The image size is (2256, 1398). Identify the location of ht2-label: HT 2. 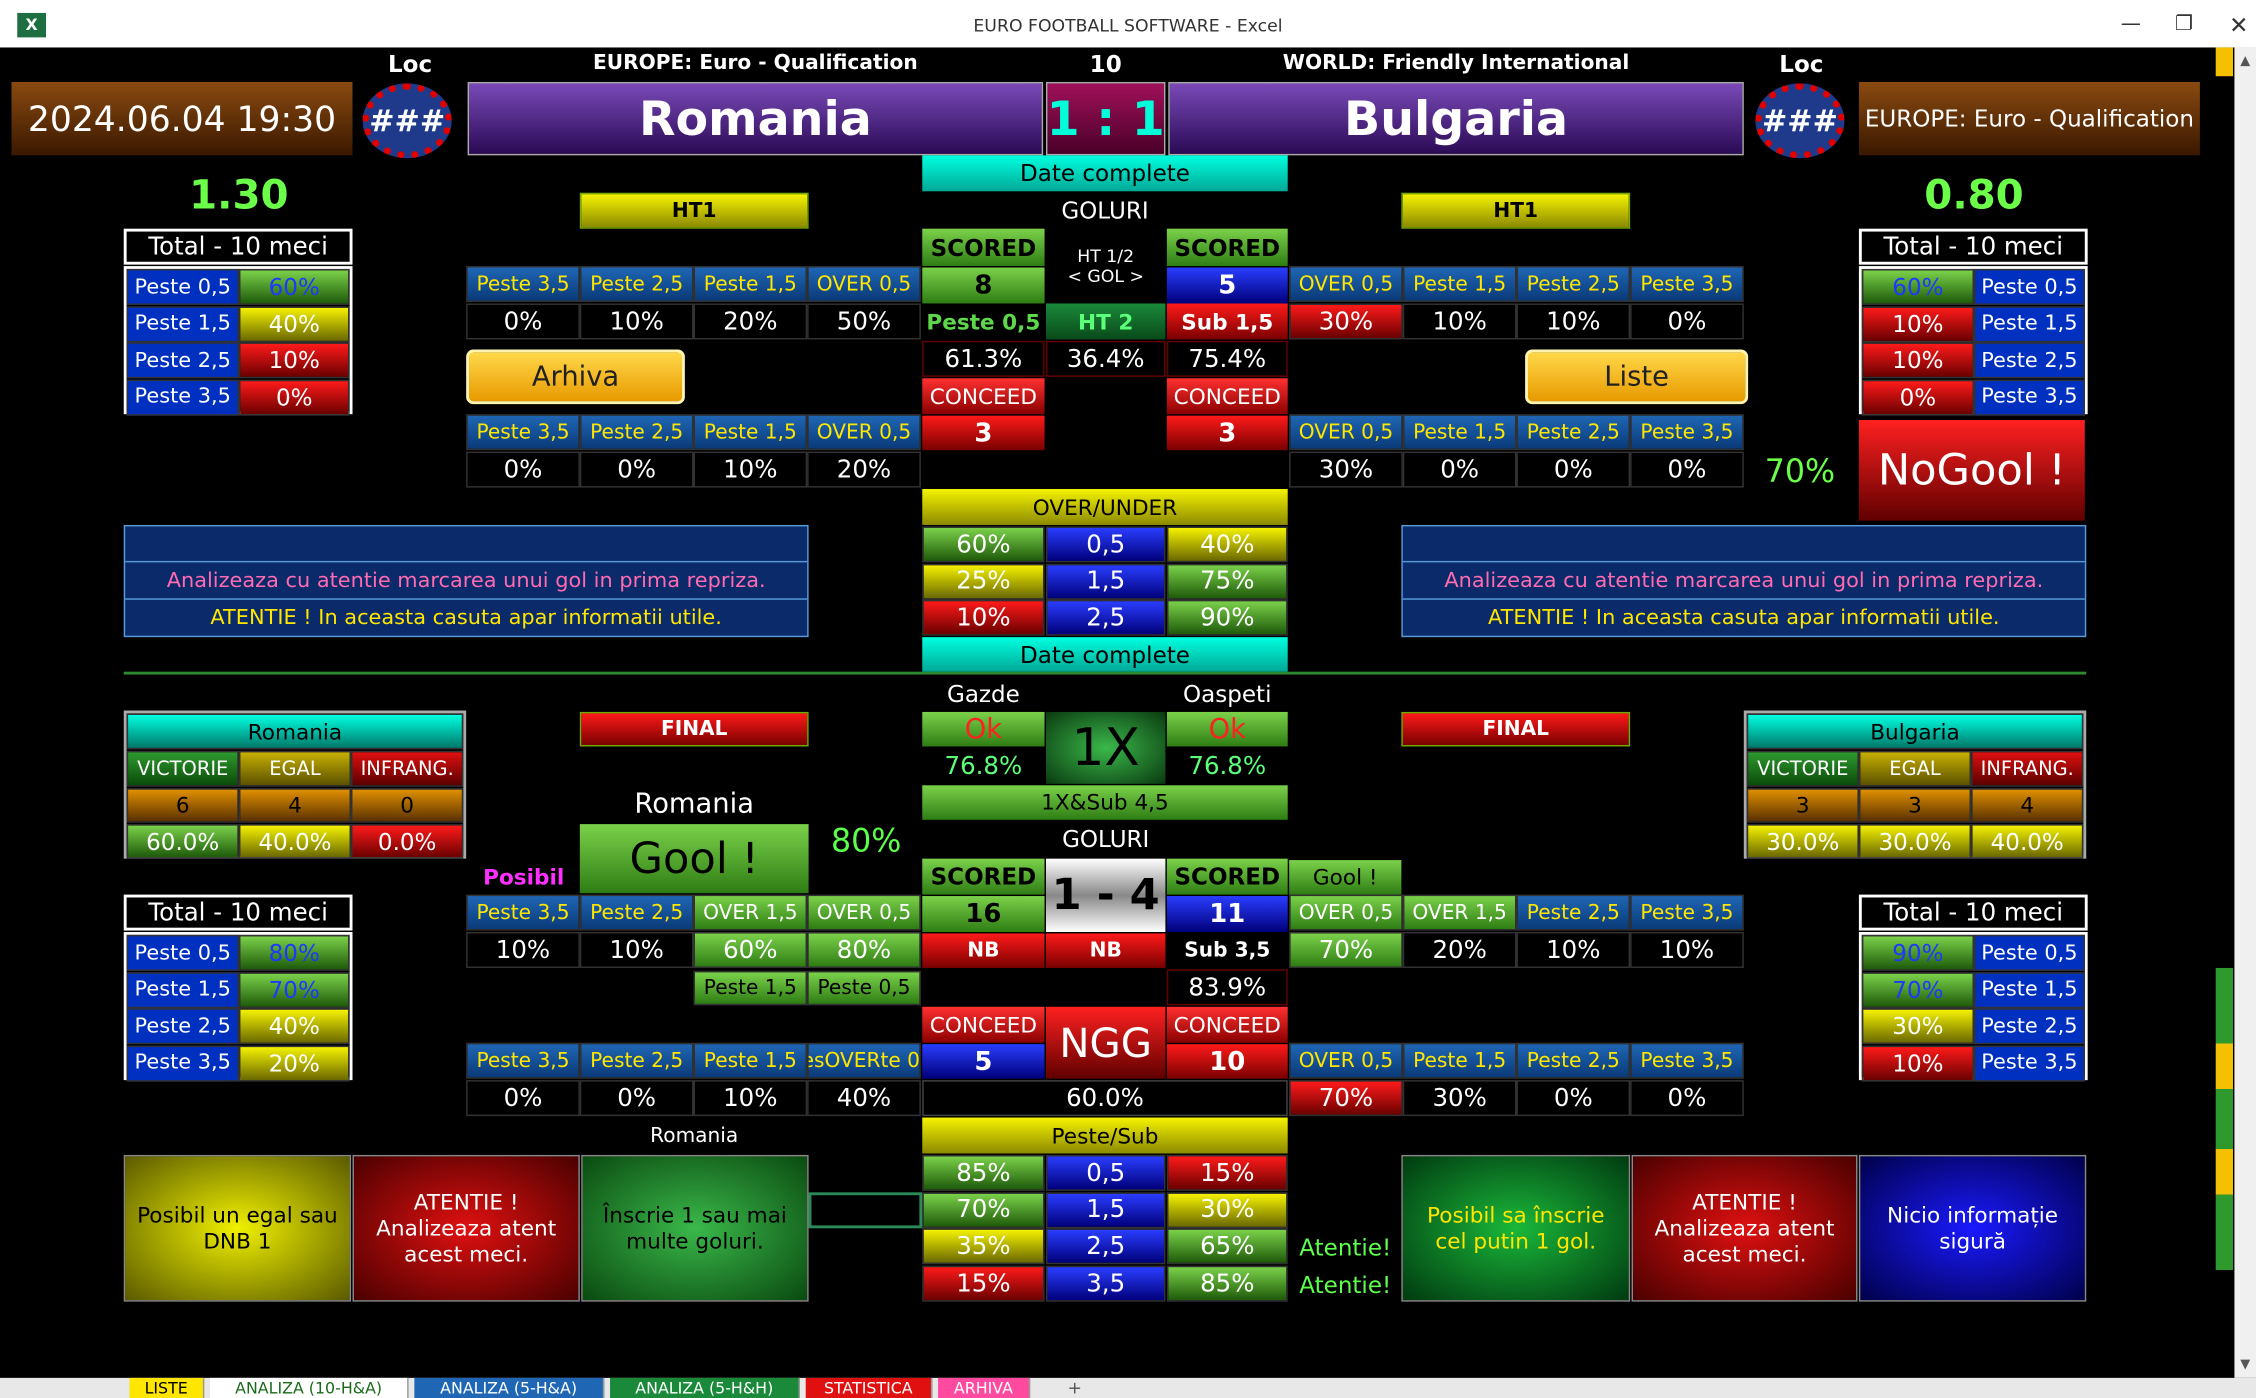
(1105, 321).